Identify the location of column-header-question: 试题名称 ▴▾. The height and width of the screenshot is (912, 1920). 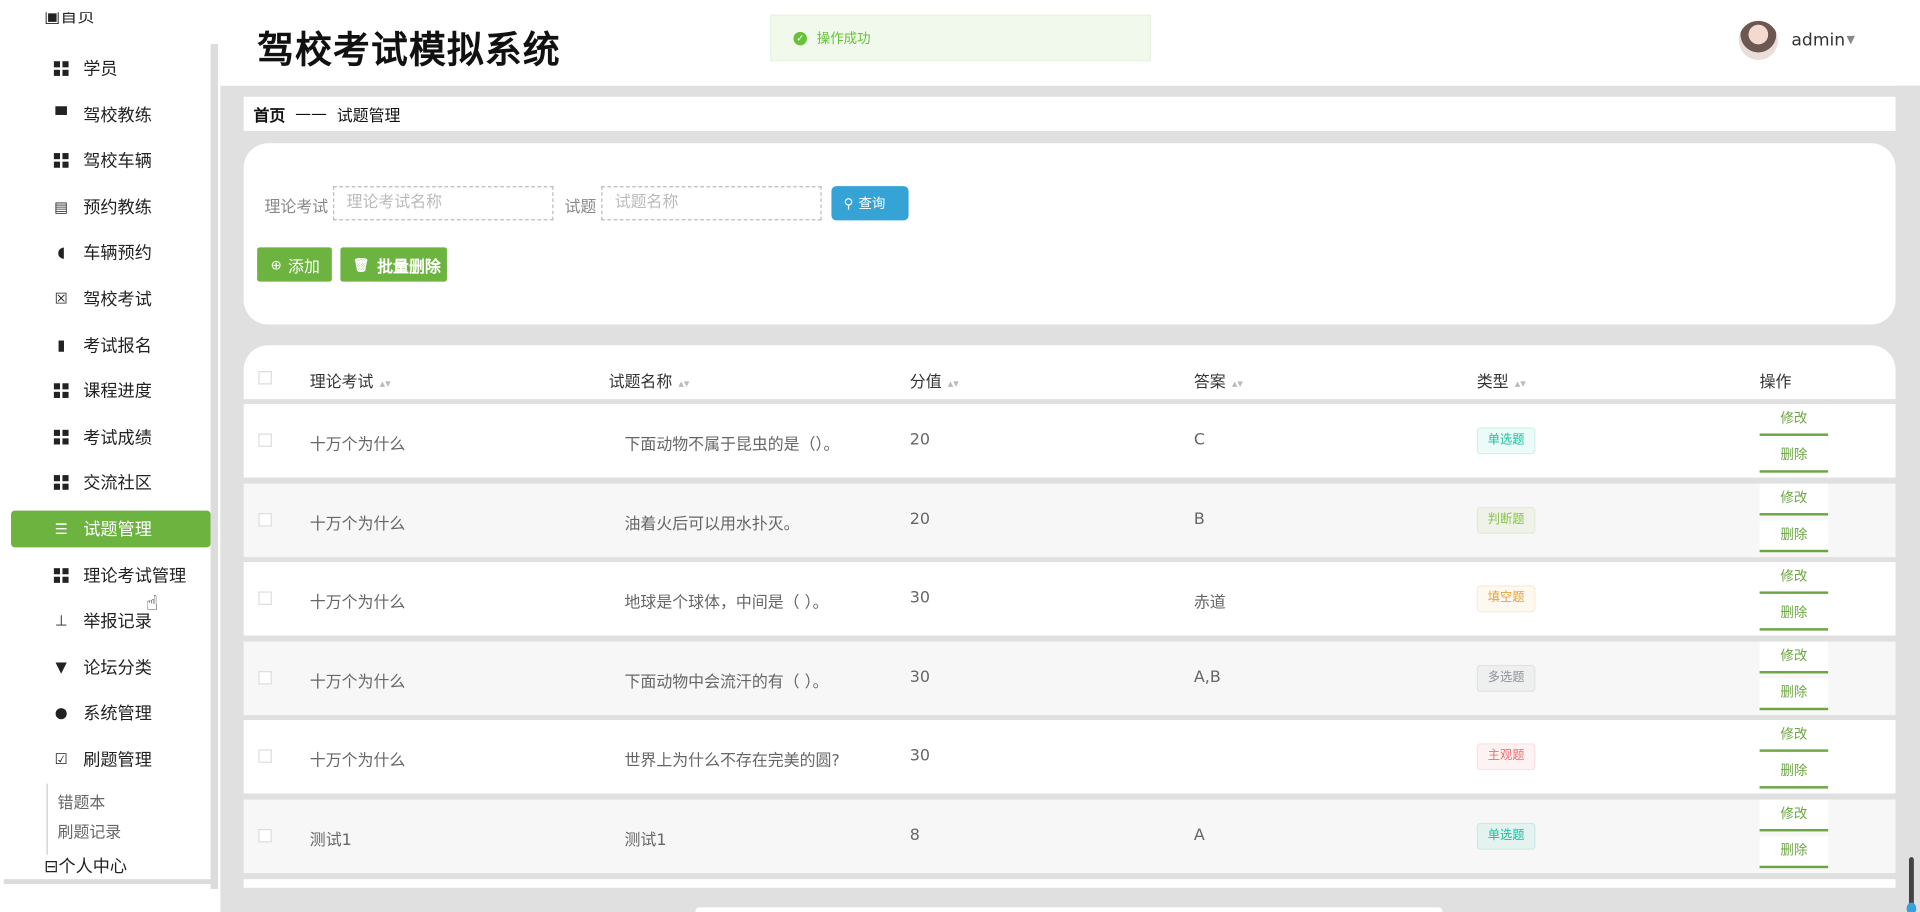
(649, 380).